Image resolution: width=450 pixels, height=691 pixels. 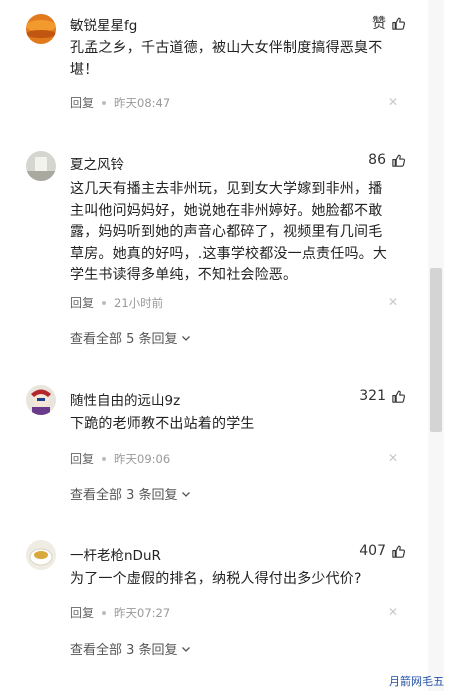 What do you see at coordinates (115, 554) in the screenshot?
I see `username: 一杆老枪nDuR` at bounding box center [115, 554].